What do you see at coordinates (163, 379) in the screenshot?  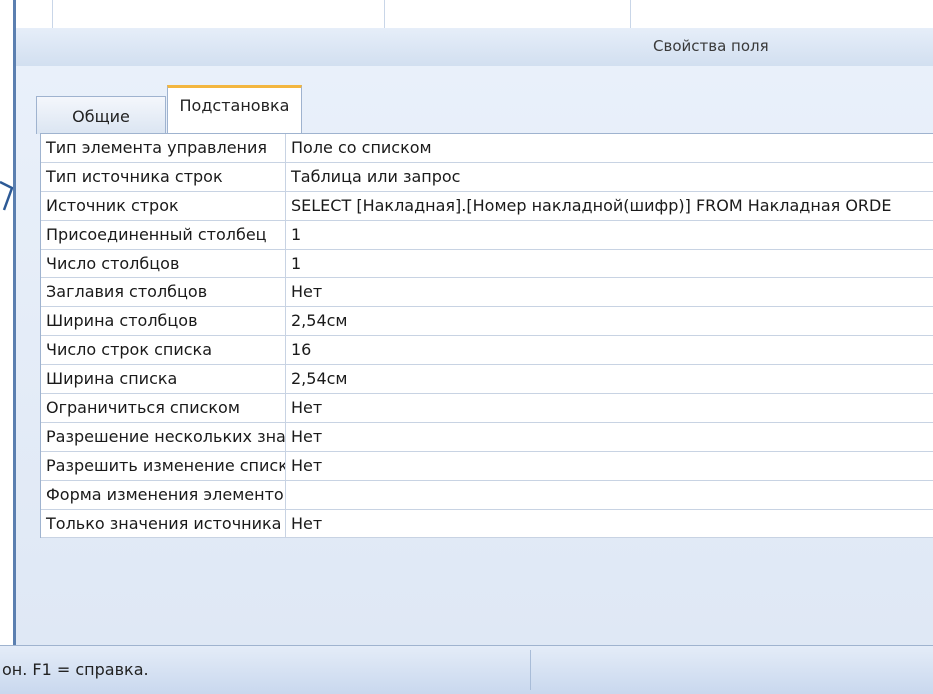 I see `property-name: Ширина списка` at bounding box center [163, 379].